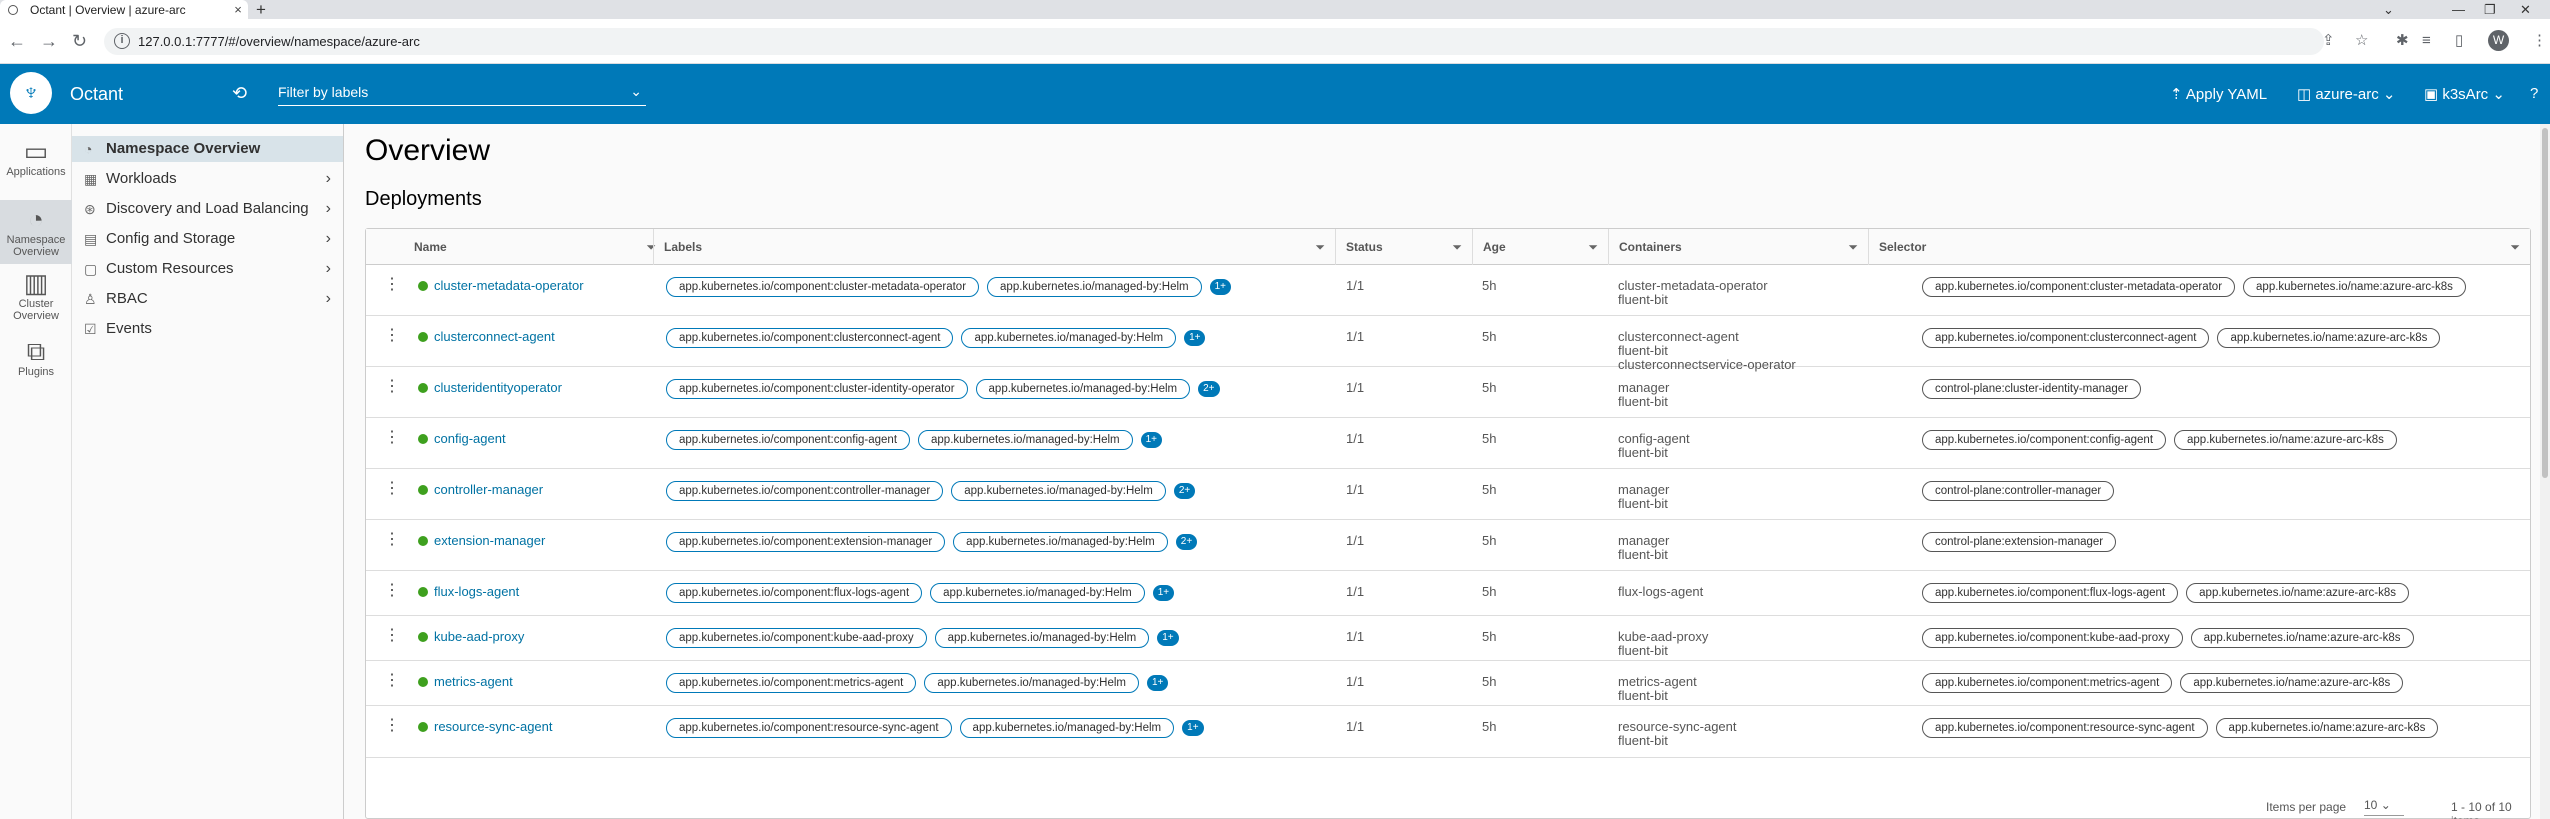  I want to click on profile-avatar: W, so click(2498, 40).